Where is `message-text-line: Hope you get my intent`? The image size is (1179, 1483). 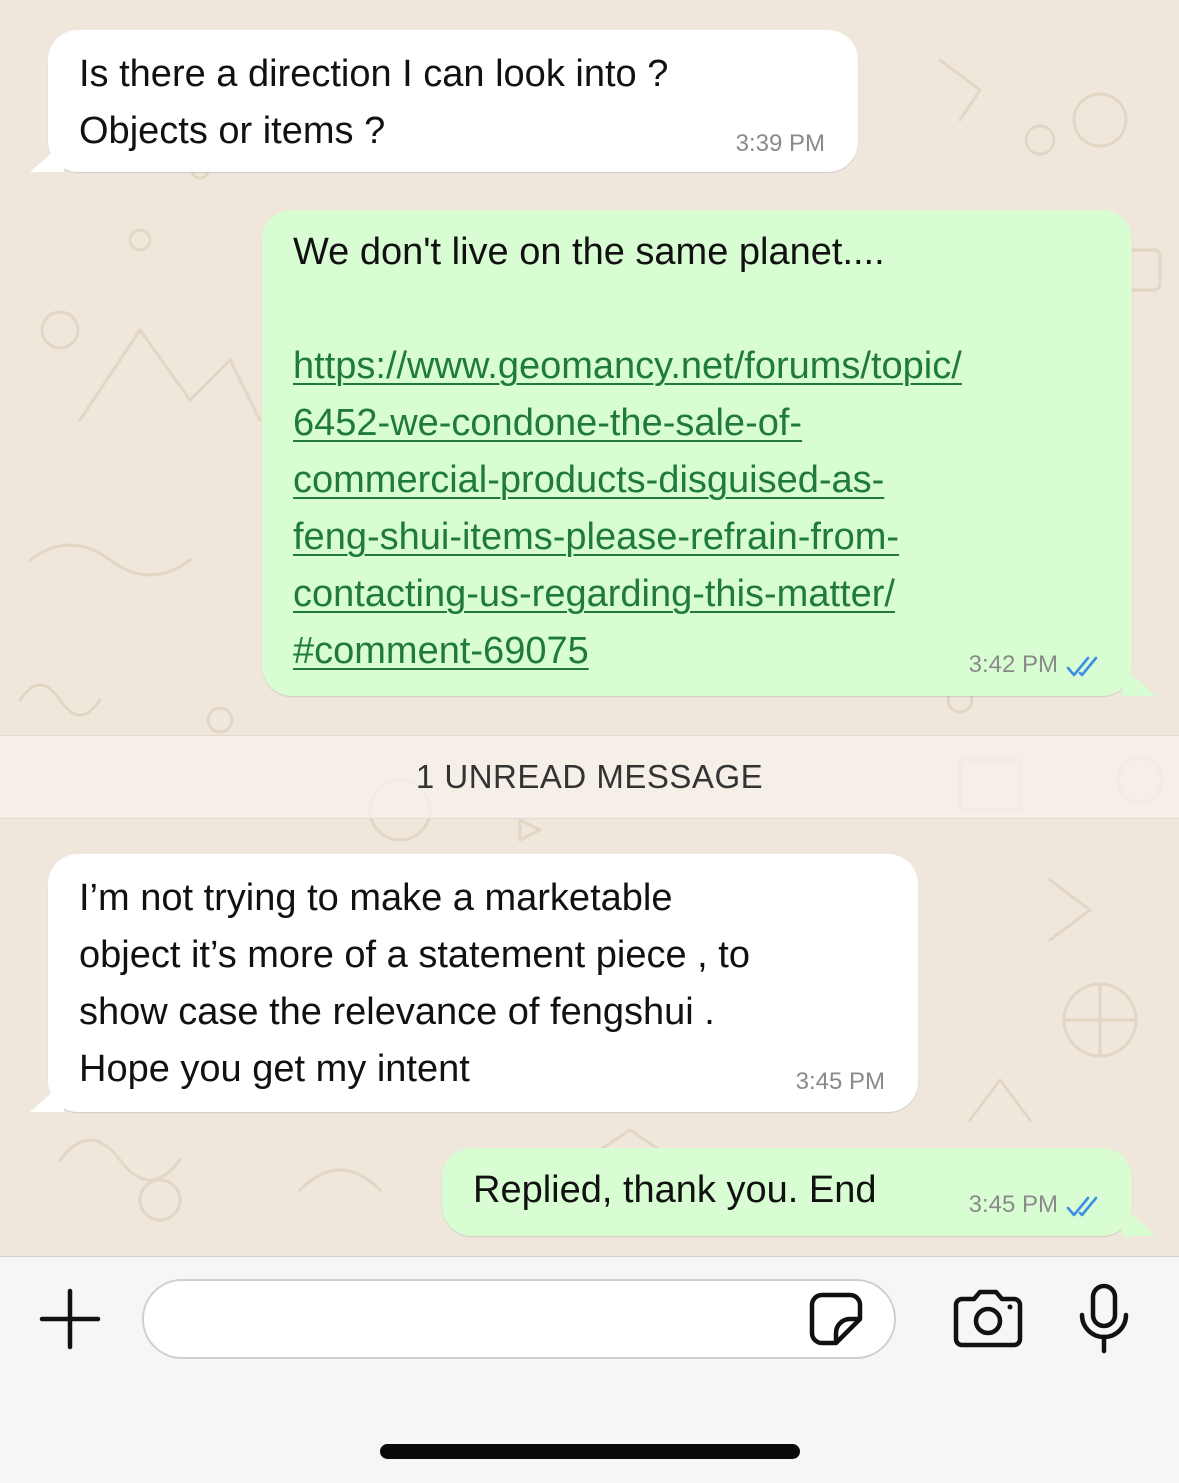
message-text-line: Hope you get my intent is located at coordinates (274, 1069).